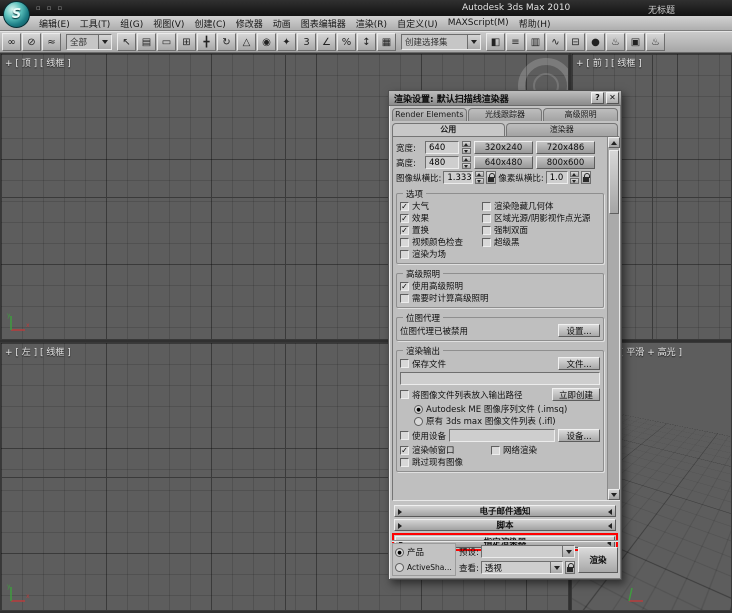 This screenshot has width=732, height=613. What do you see at coordinates (441, 42) in the screenshot?
I see `named-selection-set-dropdown: 创建选择集` at bounding box center [441, 42].